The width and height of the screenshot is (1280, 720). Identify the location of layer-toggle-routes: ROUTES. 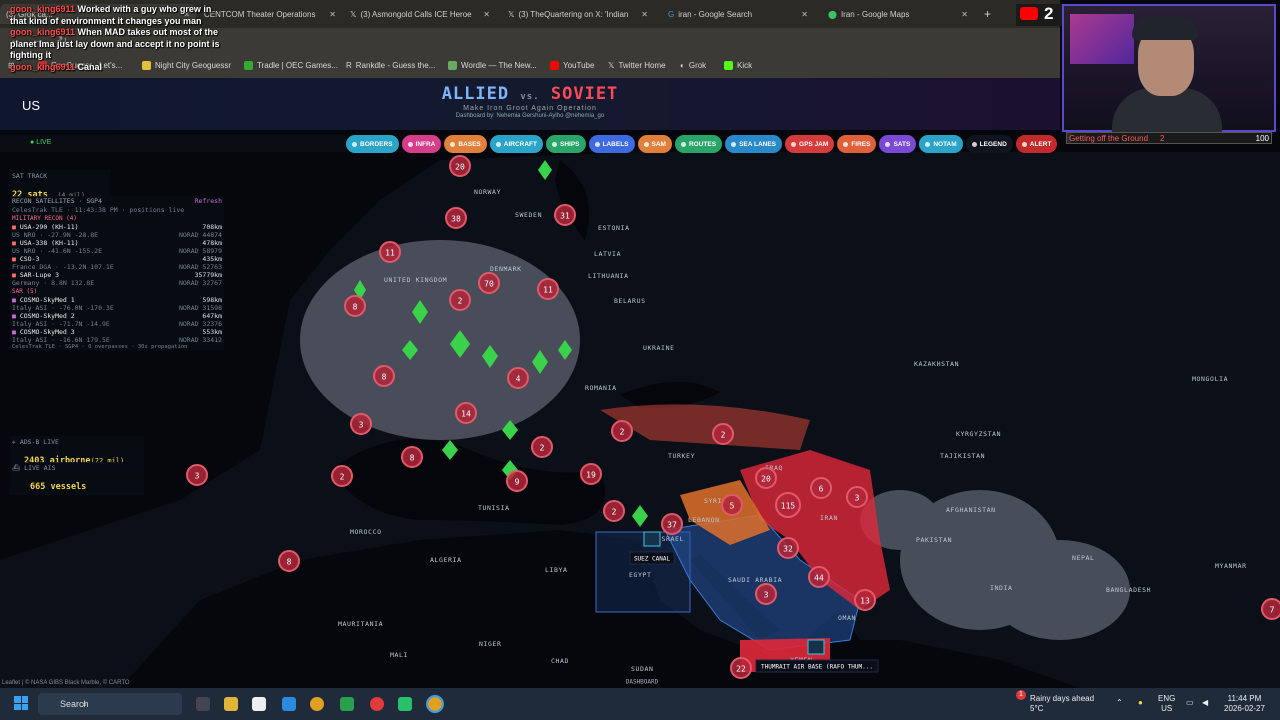
(698, 144).